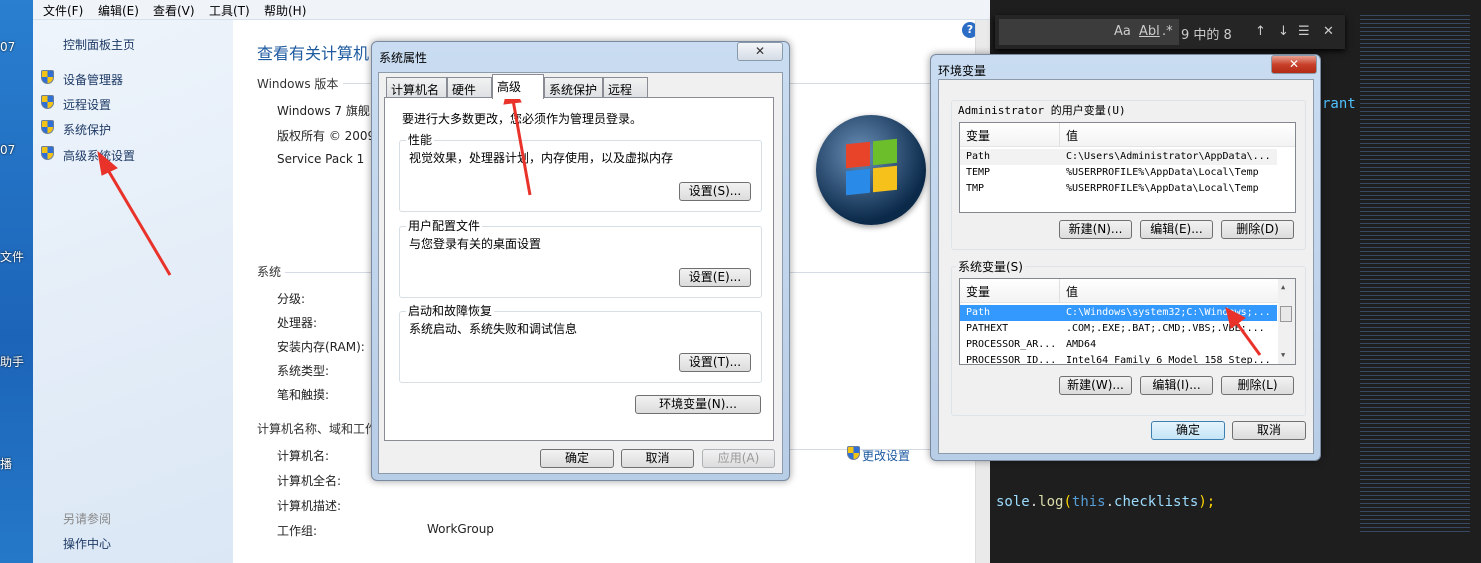 Image resolution: width=1481 pixels, height=563 pixels. I want to click on tab-hardware: 硬件, so click(469, 87).